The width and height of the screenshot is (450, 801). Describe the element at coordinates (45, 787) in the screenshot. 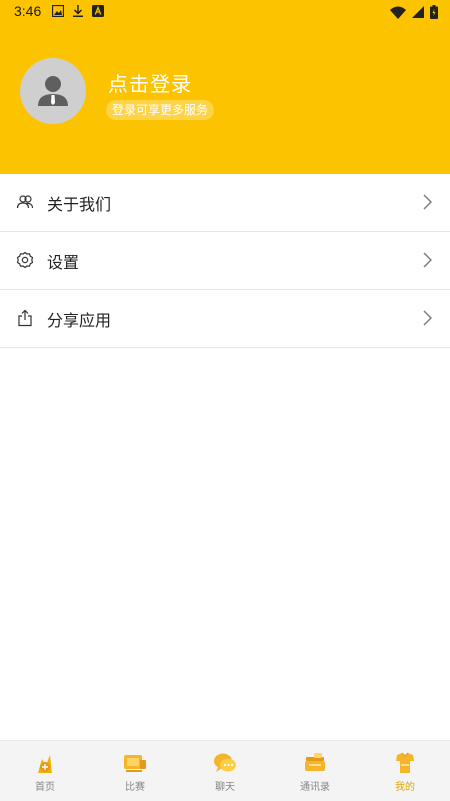

I see `tab-label: 首页` at that location.